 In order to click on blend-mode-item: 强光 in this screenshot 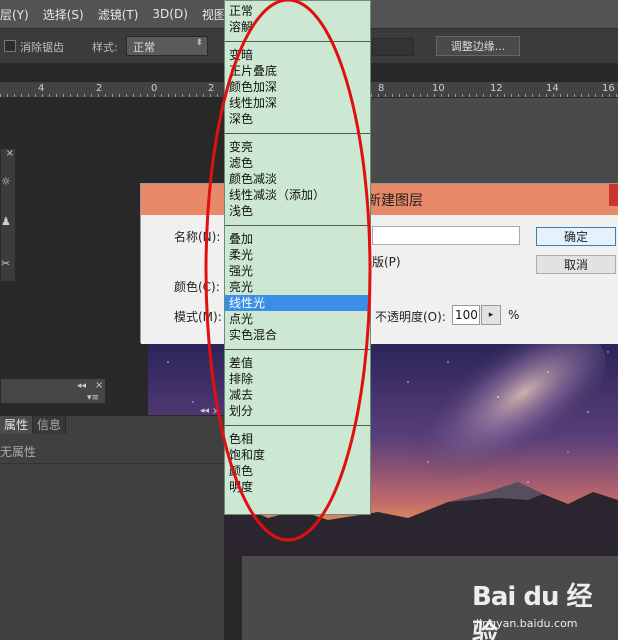, I will do `click(297, 271)`.